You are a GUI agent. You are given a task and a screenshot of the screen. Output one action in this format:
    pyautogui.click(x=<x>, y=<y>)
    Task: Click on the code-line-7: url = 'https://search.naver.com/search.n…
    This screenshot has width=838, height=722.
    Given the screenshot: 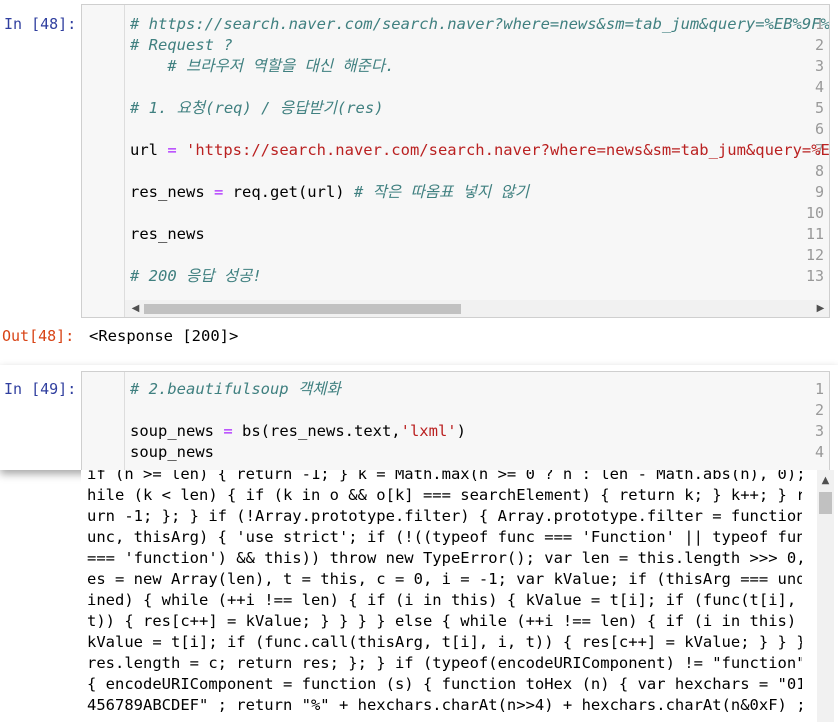 What is the action you would take?
    pyautogui.click(x=480, y=150)
    